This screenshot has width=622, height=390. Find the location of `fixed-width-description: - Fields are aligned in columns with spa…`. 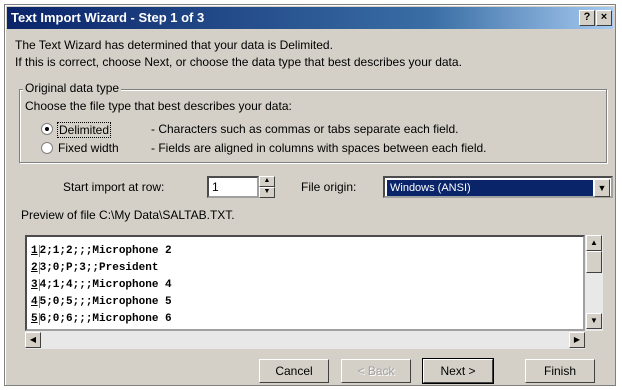

fixed-width-description: - Fields are aligned in columns with spa… is located at coordinates (319, 148).